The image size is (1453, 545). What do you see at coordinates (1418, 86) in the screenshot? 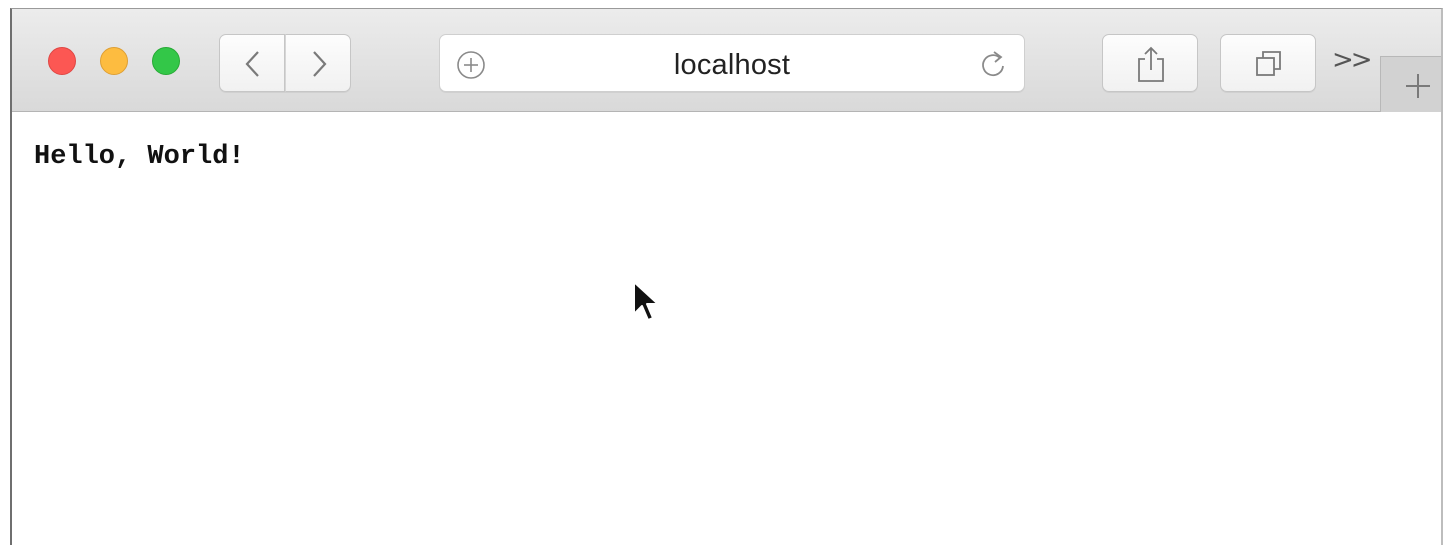
I see `plus-icon` at bounding box center [1418, 86].